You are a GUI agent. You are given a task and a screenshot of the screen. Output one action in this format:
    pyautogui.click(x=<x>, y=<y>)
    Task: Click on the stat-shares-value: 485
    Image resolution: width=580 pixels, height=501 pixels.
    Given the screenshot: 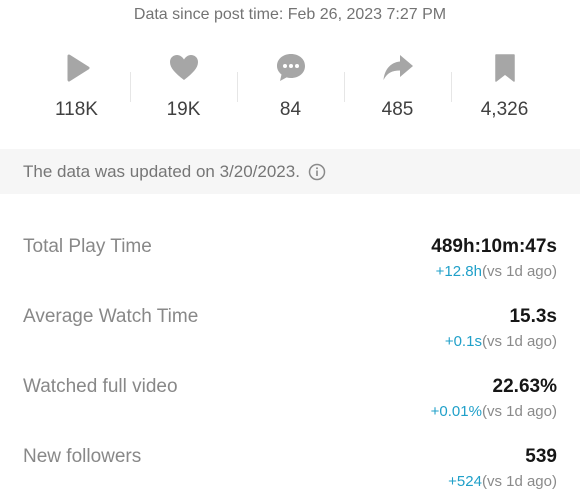 What is the action you would take?
    pyautogui.click(x=397, y=109)
    